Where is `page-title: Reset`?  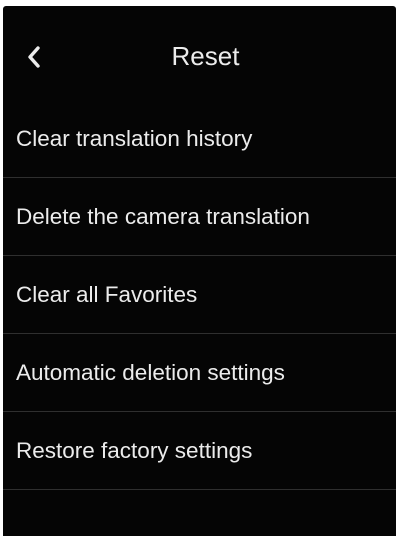 page-title: Reset is located at coordinates (205, 56).